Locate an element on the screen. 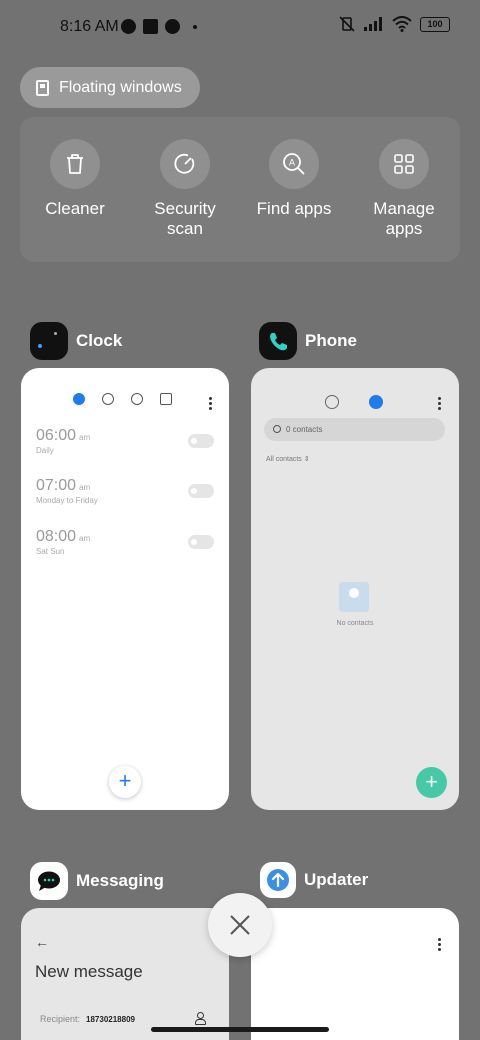 This screenshot has width=480, height=1040. manage-apps-button: Manage apps is located at coordinates (404, 189).